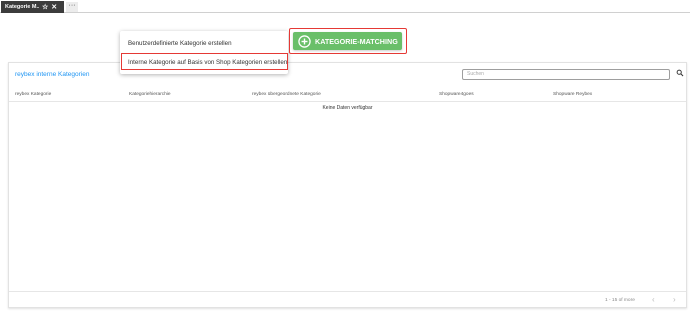 This screenshot has height=311, width=690. I want to click on search-input: Suchen, so click(566, 74).